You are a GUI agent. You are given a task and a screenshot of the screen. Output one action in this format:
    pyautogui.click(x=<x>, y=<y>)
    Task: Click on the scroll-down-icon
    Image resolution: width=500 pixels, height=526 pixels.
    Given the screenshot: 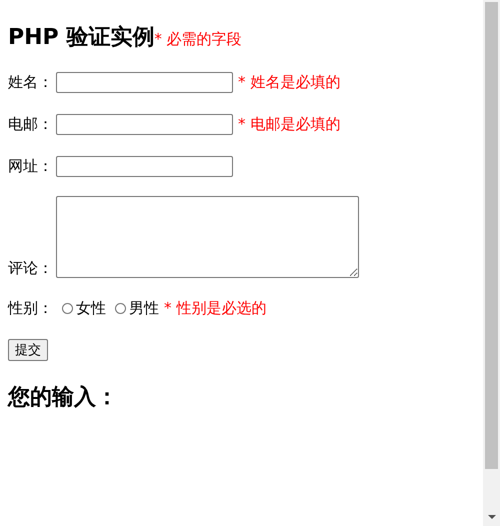 What is the action you would take?
    pyautogui.click(x=491, y=517)
    